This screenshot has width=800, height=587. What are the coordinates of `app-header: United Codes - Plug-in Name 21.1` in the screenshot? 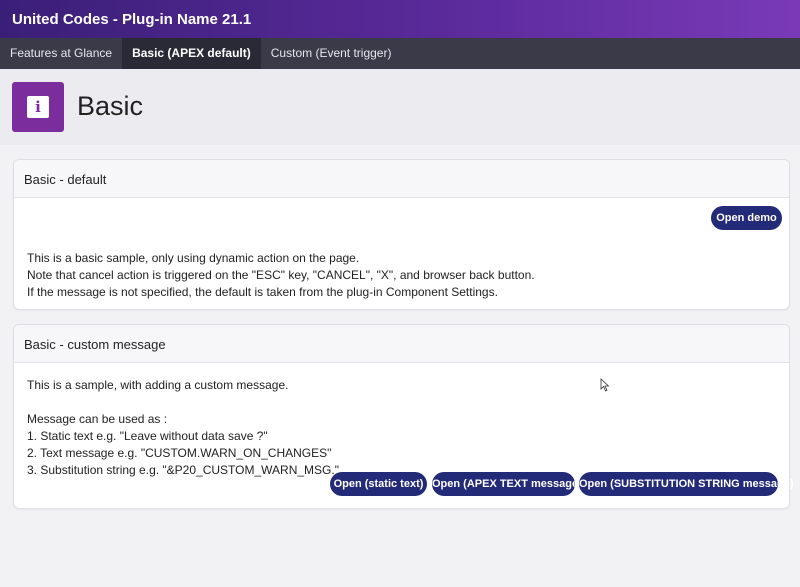 It's located at (400, 19).